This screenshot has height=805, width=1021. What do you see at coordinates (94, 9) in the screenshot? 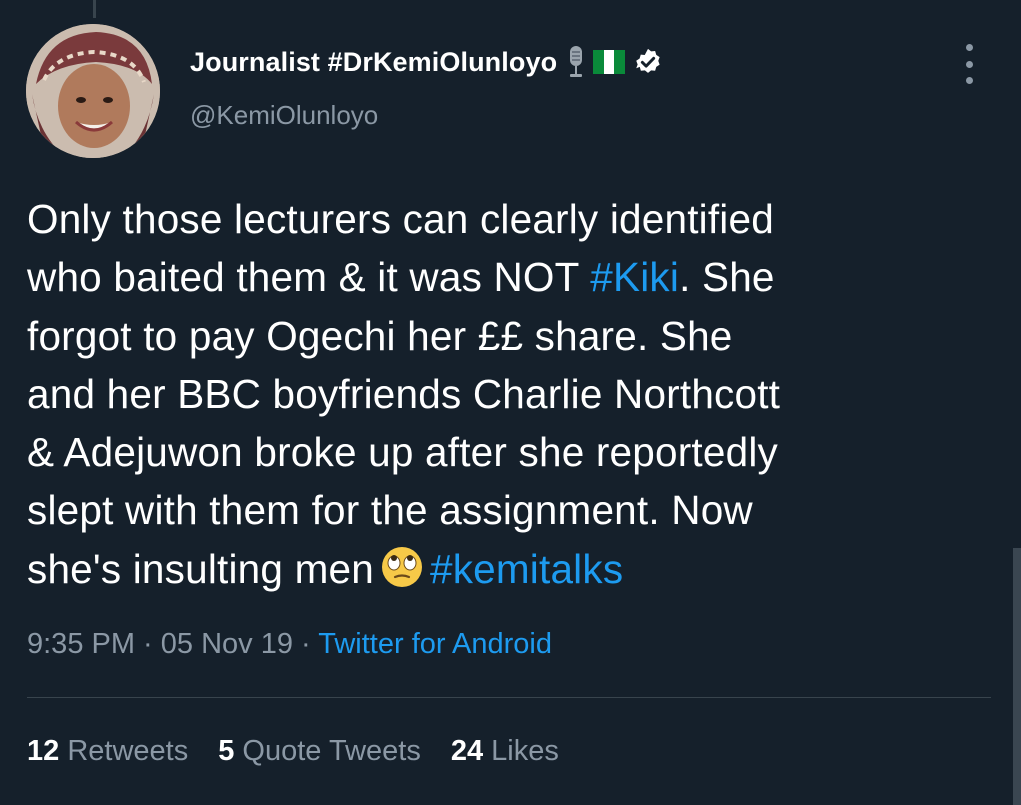
I see `thread-connector-line` at bounding box center [94, 9].